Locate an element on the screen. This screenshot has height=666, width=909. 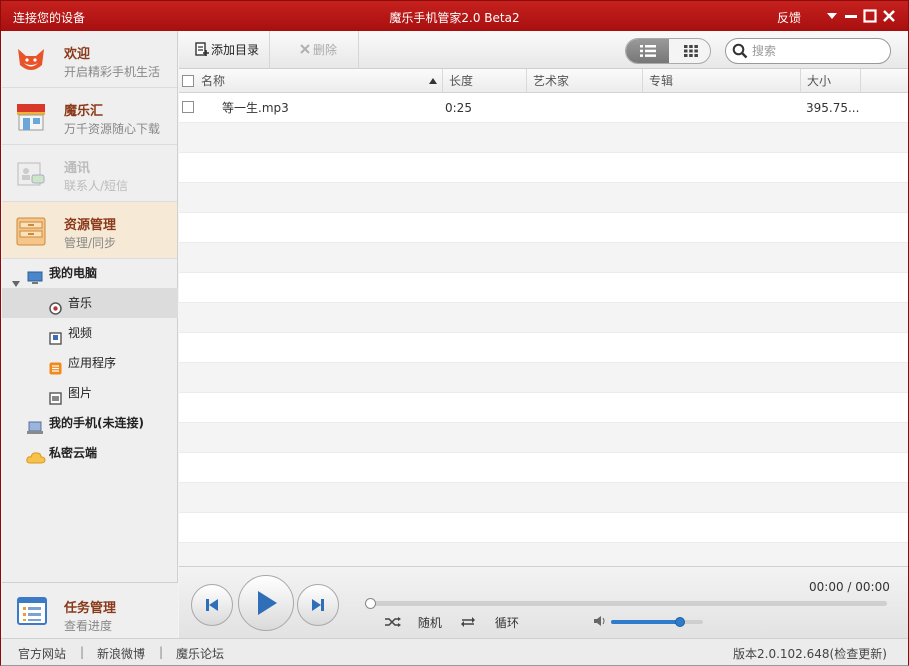
nav-welcome-subtitle: 开启精彩手机生活 is located at coordinates (112, 72).